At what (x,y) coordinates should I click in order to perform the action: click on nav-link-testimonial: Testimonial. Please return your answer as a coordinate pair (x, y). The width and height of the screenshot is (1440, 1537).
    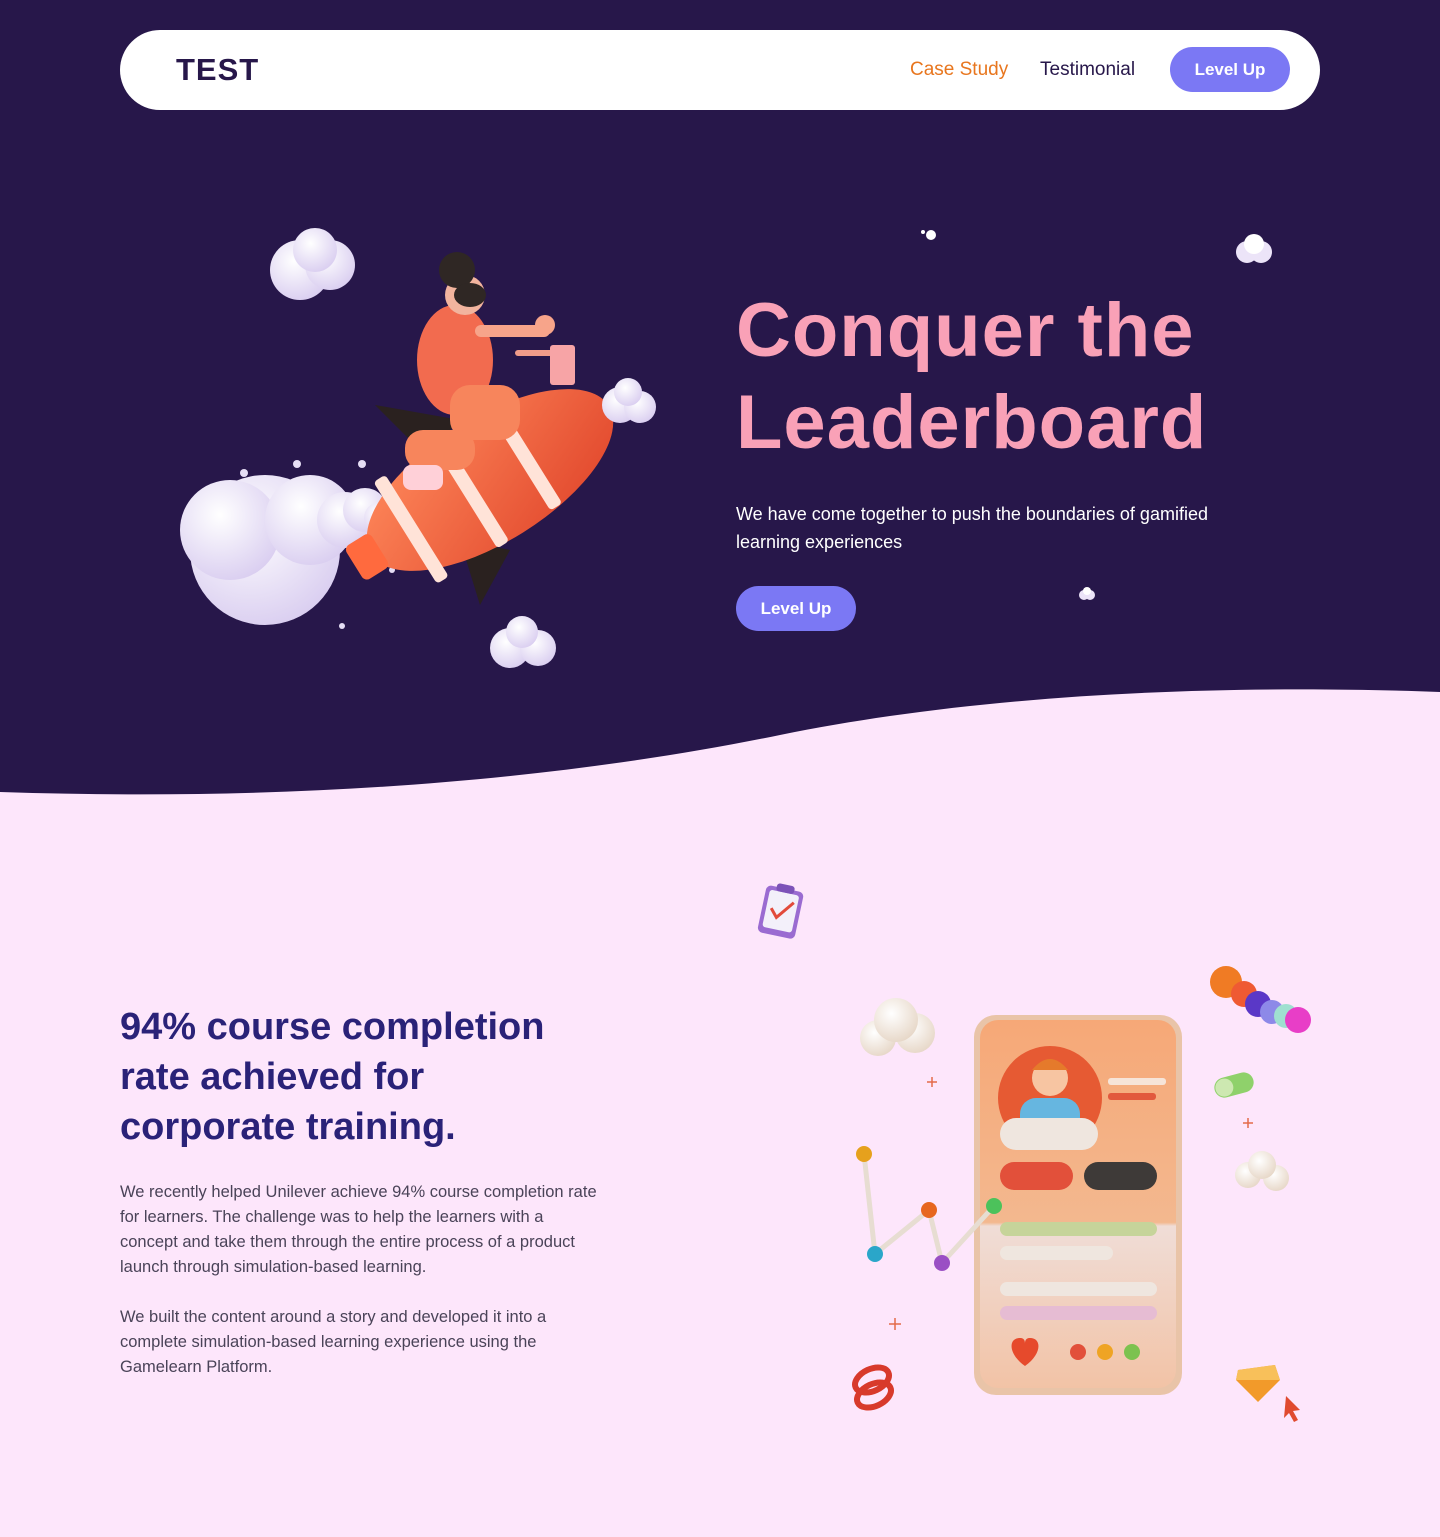
    Looking at the image, I should click on (1087, 70).